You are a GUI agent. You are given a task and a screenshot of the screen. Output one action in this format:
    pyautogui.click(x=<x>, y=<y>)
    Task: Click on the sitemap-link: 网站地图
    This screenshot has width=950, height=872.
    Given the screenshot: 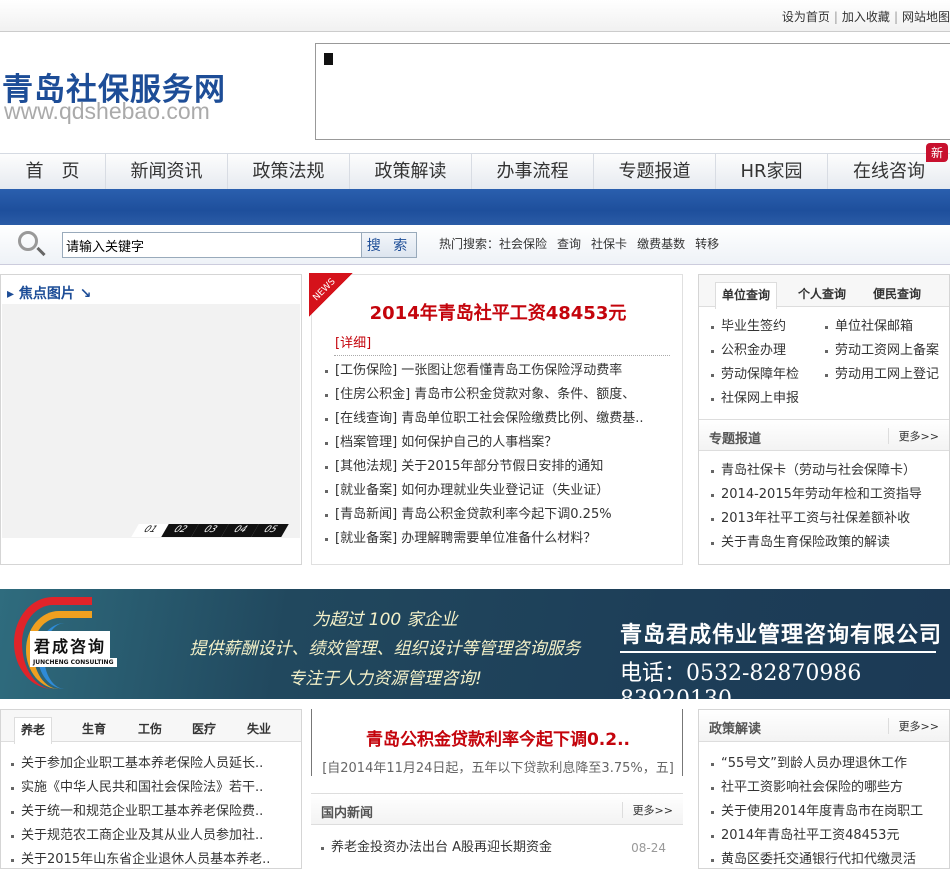 What is the action you would take?
    pyautogui.click(x=926, y=17)
    